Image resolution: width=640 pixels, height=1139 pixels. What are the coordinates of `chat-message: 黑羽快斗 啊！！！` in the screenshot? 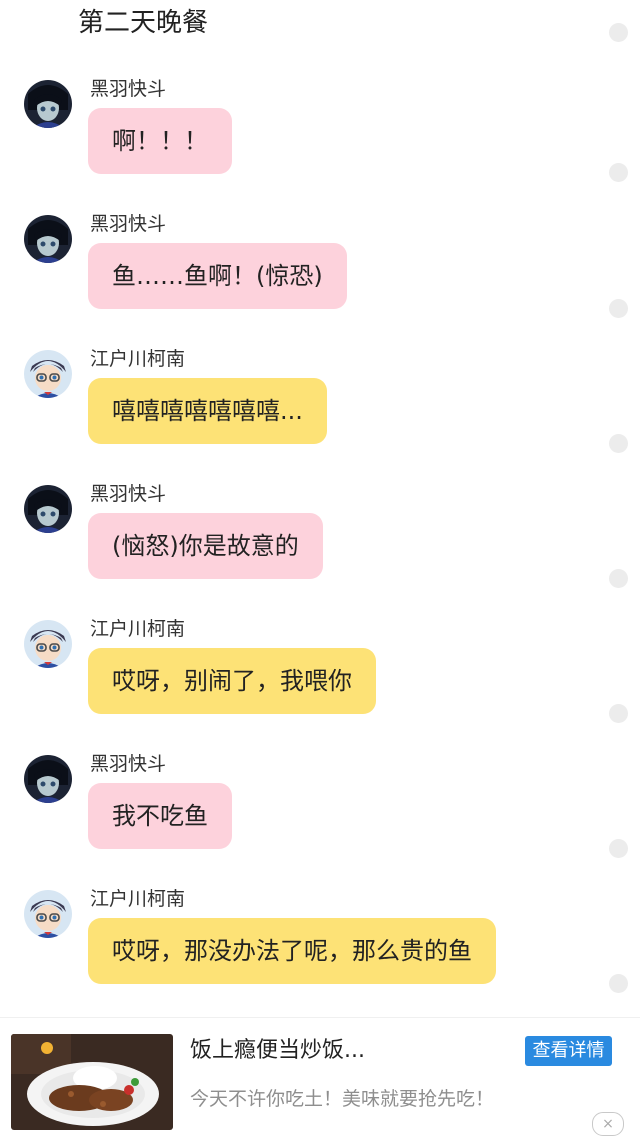 It's located at (320, 133).